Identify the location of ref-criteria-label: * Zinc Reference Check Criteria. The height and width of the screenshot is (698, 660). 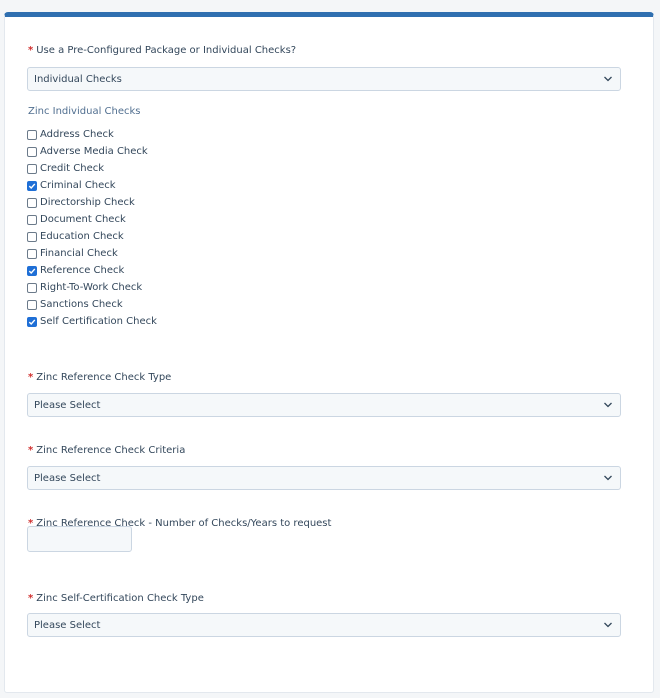
(106, 450).